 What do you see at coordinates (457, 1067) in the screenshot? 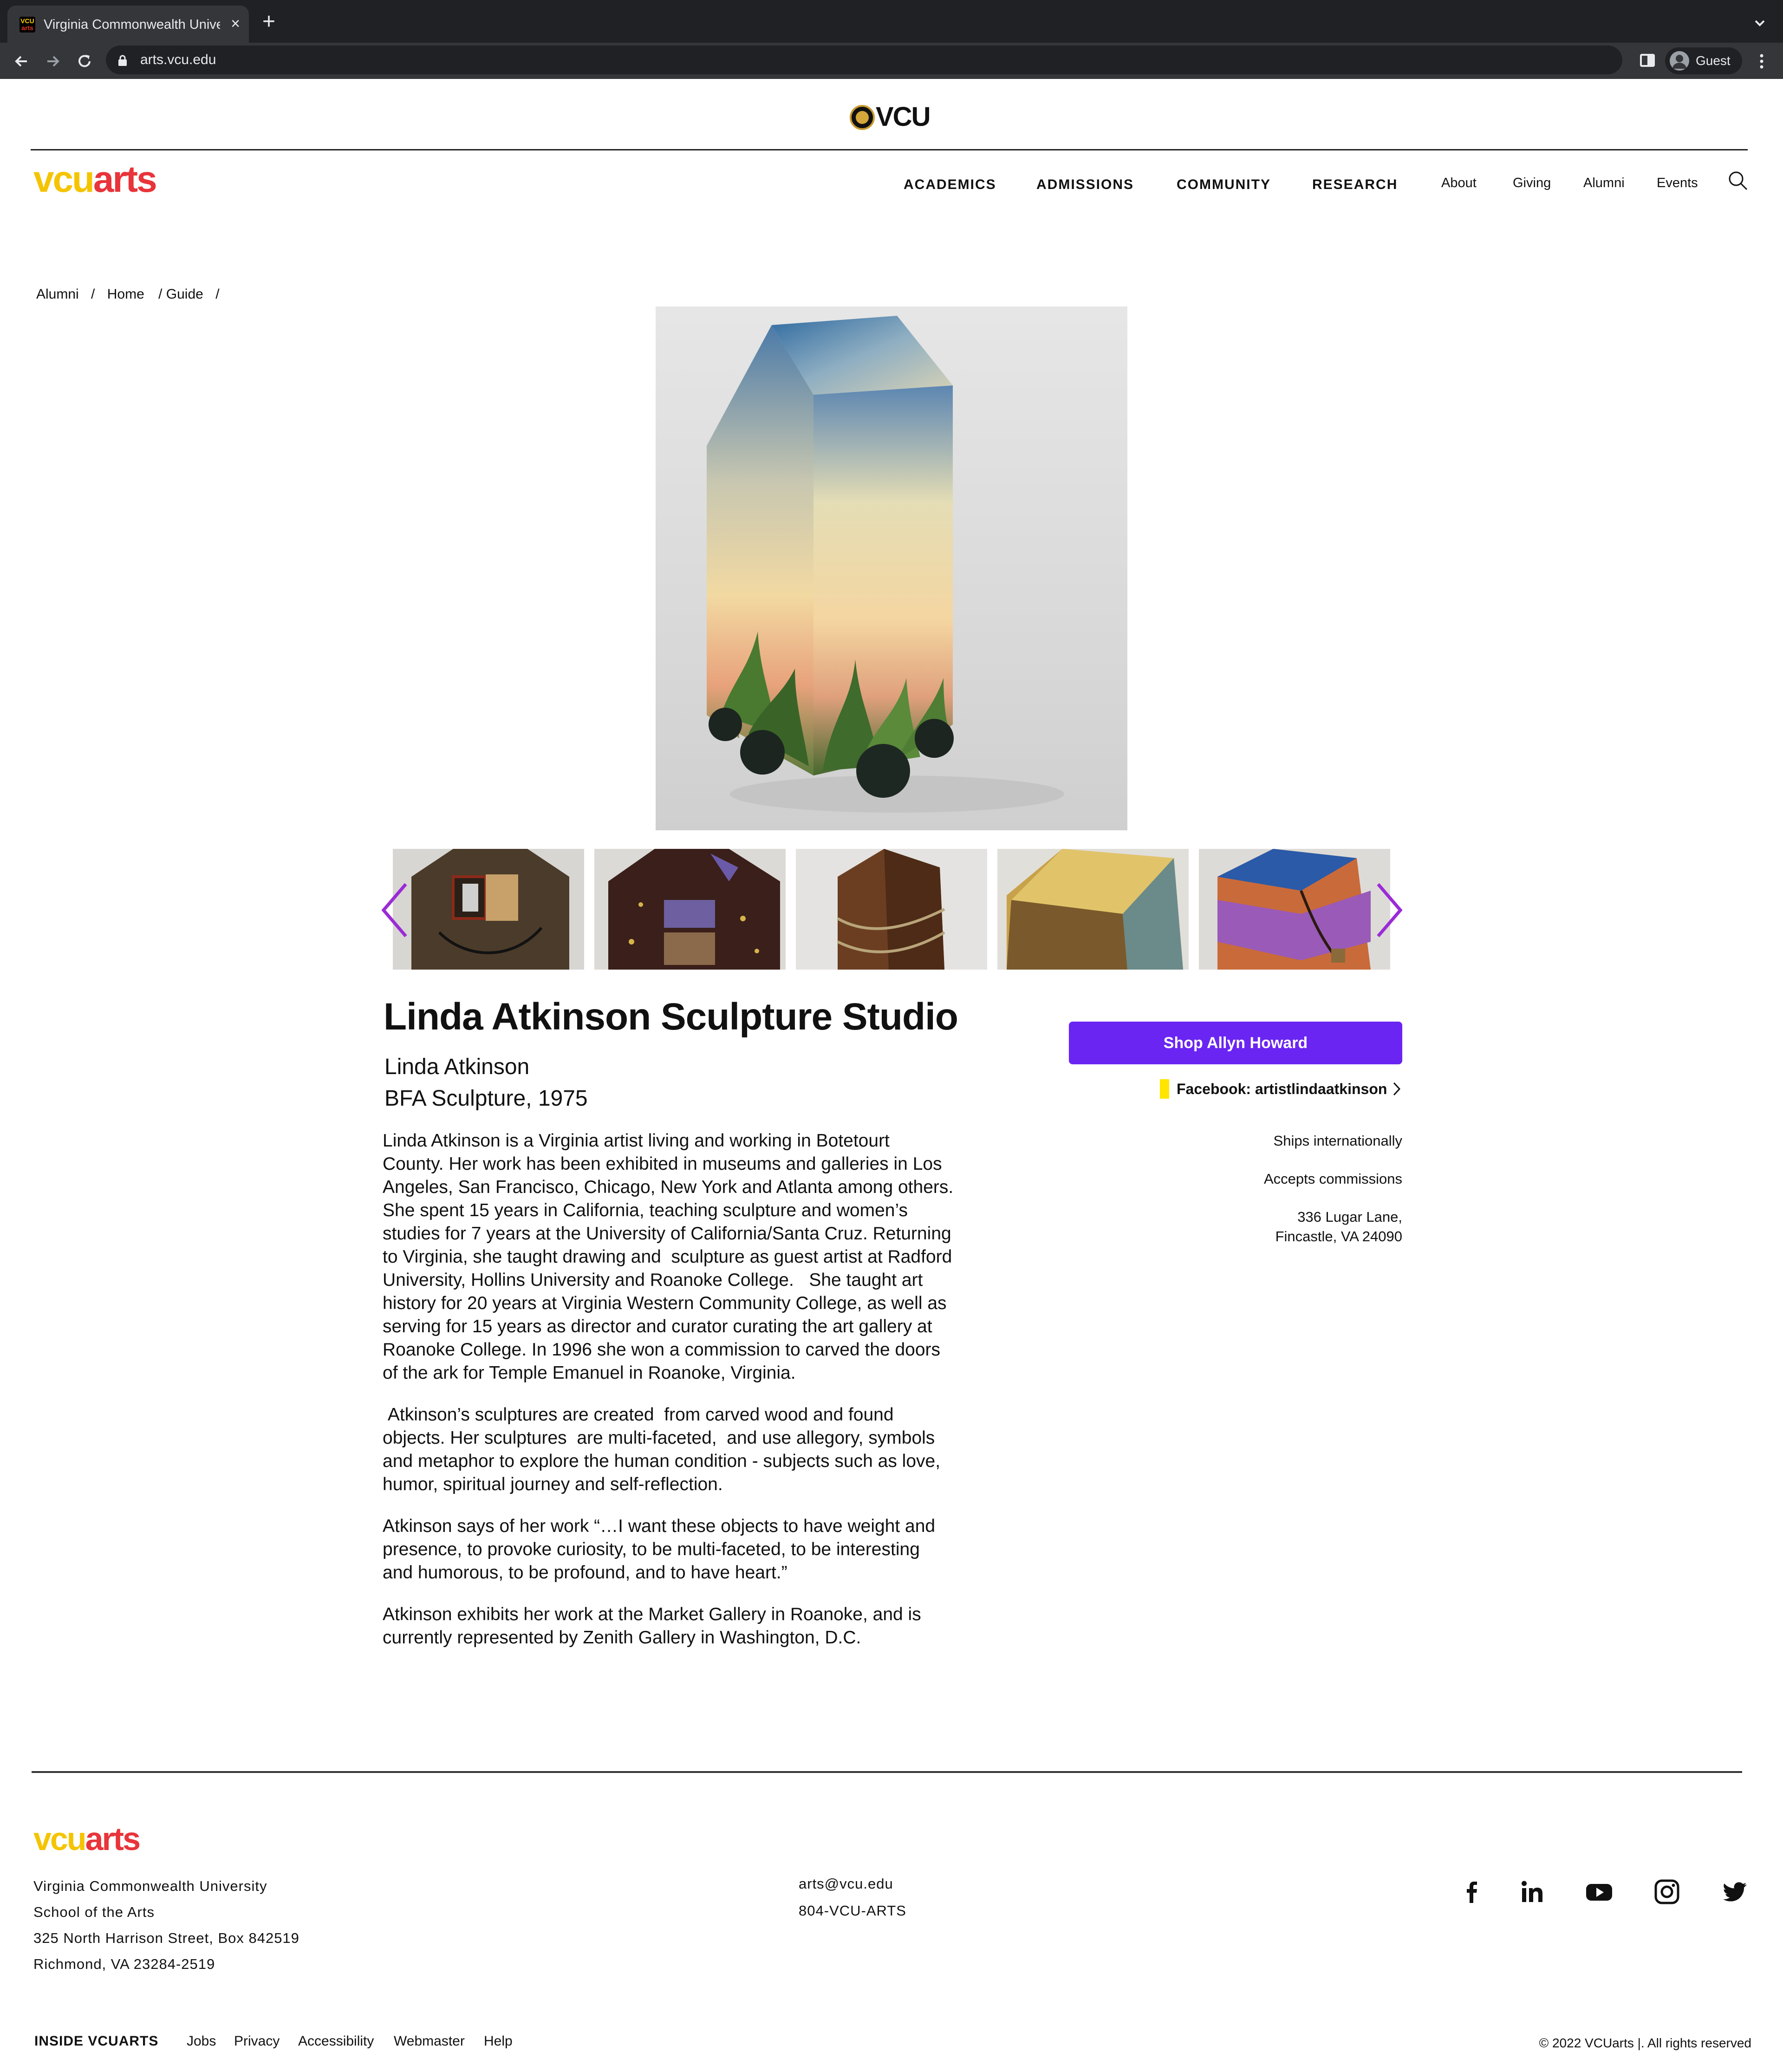
I see `artist-name: Linda Atkinson` at bounding box center [457, 1067].